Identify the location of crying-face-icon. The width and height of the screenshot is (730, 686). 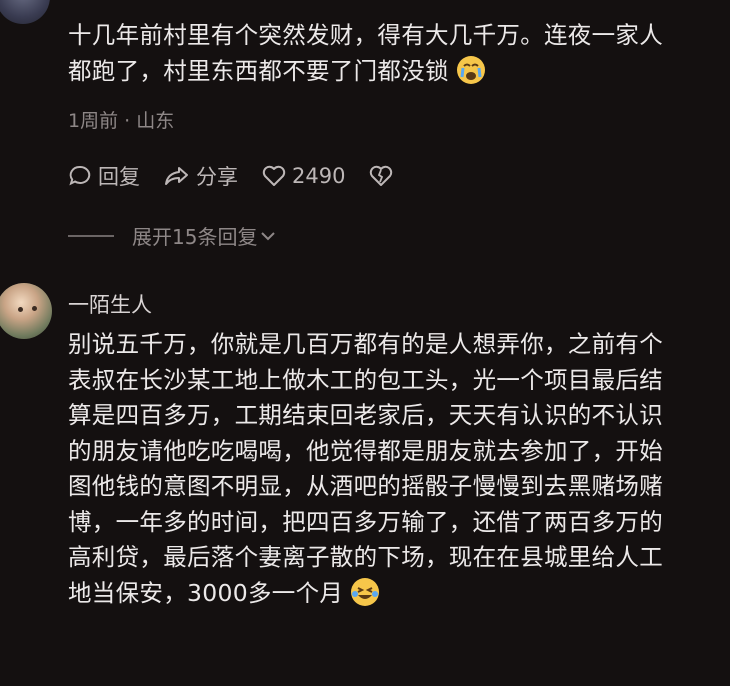
(470, 69).